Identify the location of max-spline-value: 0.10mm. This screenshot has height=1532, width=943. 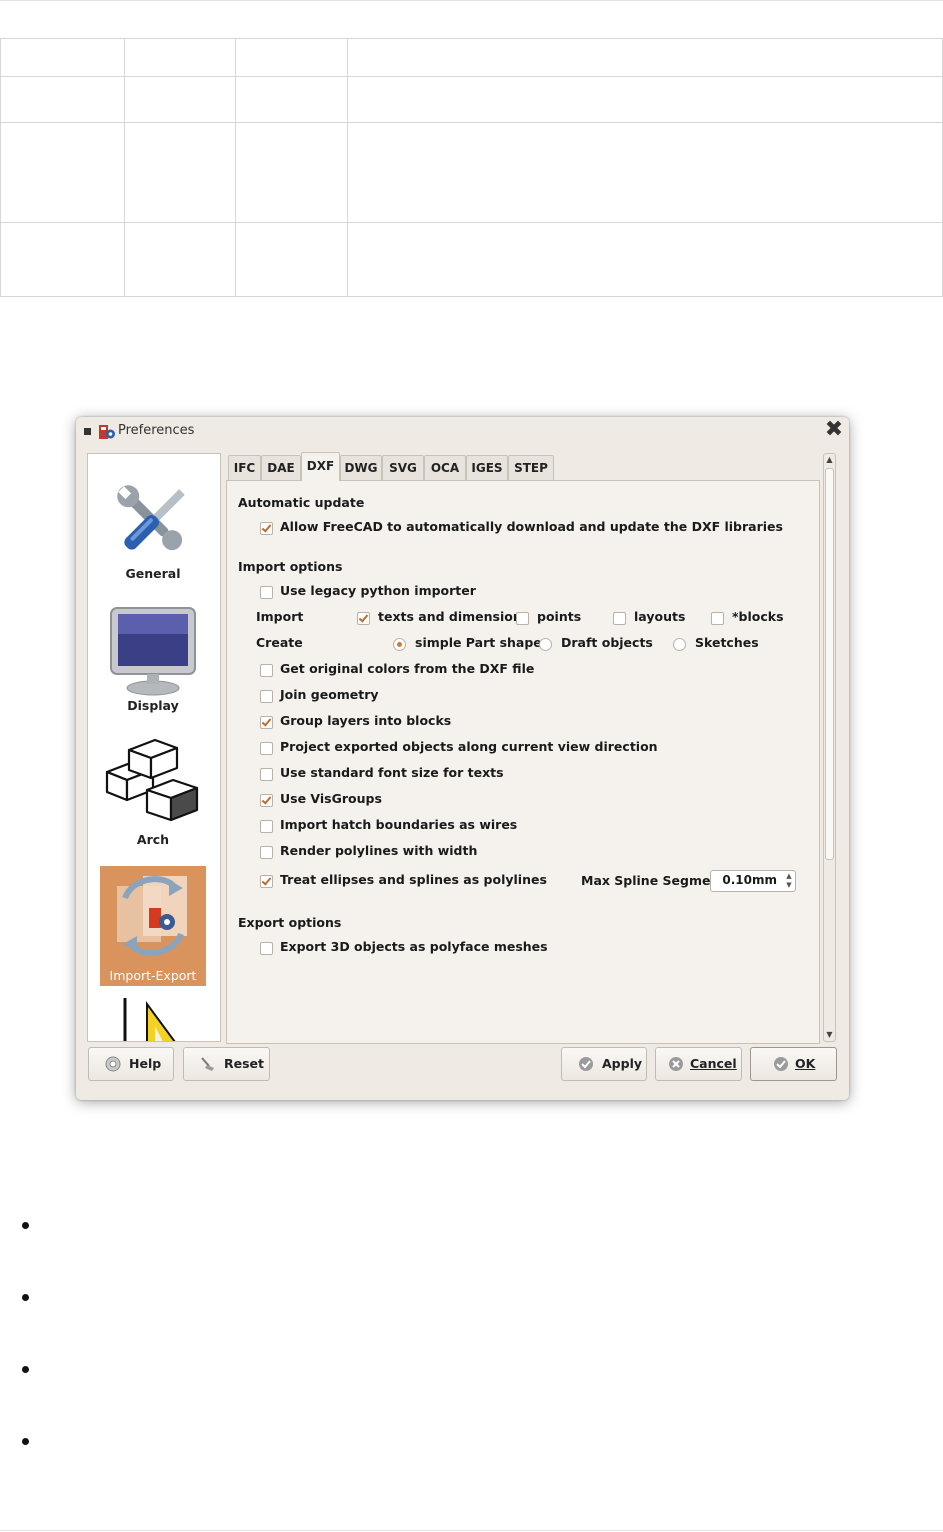
(749, 880).